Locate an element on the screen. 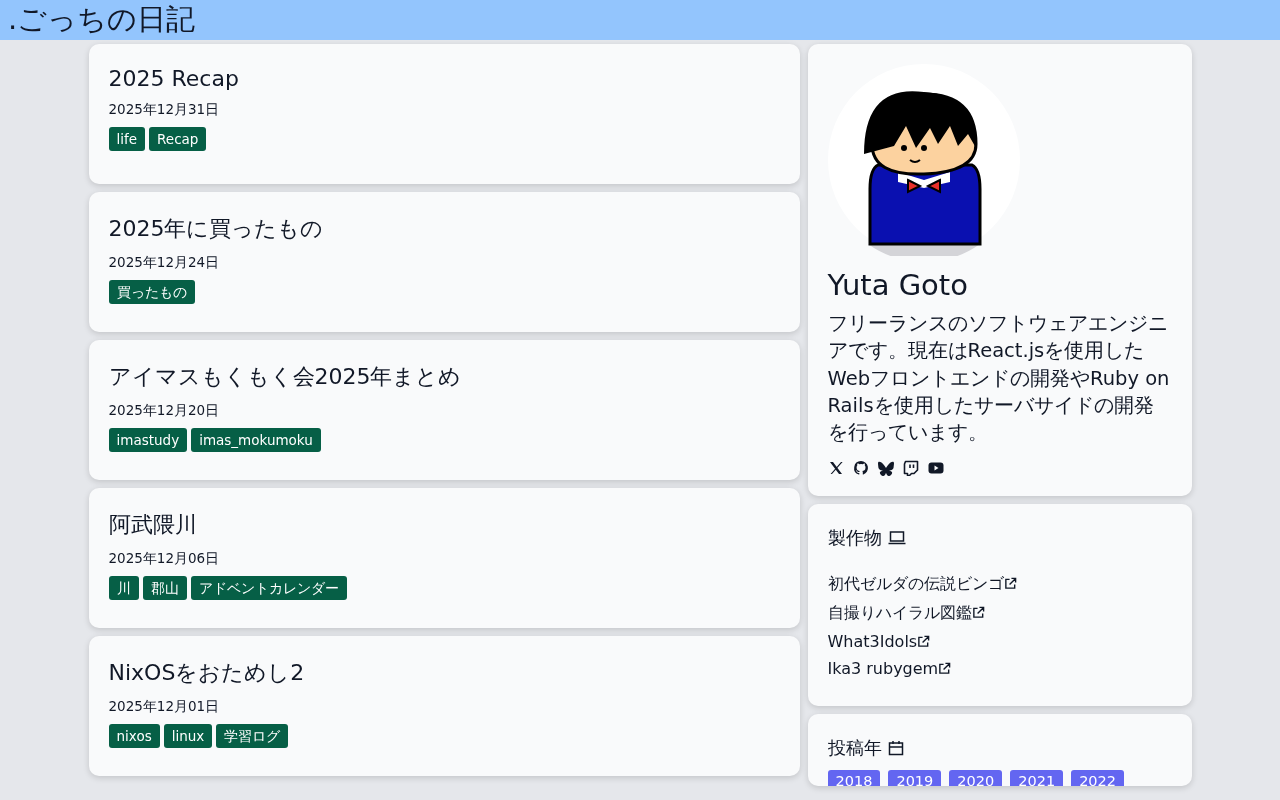  tag-link: imas_mokumoku is located at coordinates (256, 440).